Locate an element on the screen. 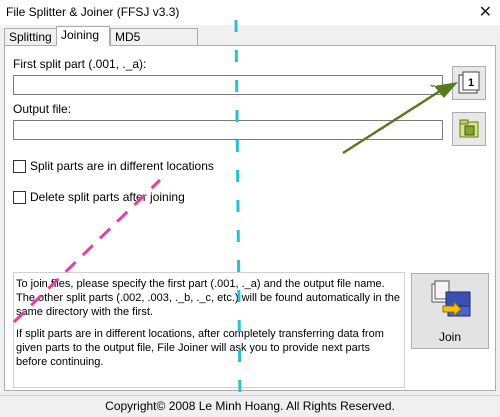 This screenshot has height=417, width=500. close-icon: ✕ is located at coordinates (485, 12).